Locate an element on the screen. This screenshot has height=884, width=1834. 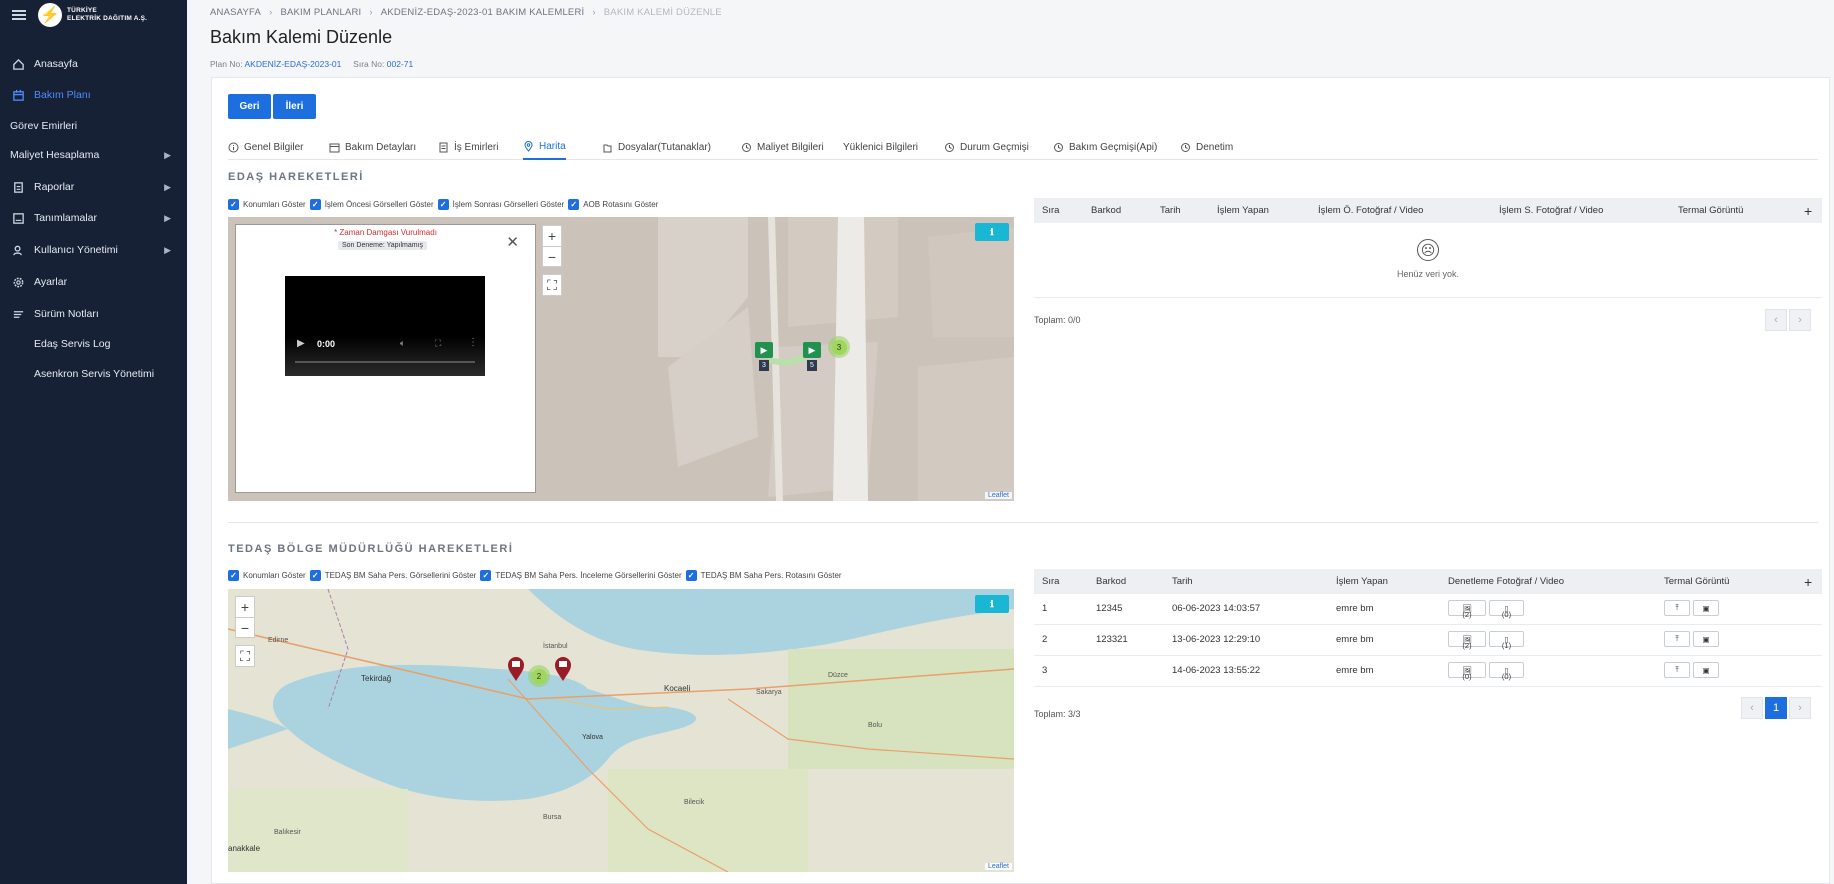
sidebar-item-bakim-plani: Bakım Planı is located at coordinates (93, 95).